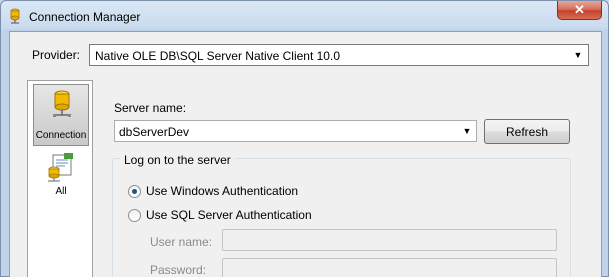 The height and width of the screenshot is (277, 609). What do you see at coordinates (134, 191) in the screenshot?
I see `radio-button-checked` at bounding box center [134, 191].